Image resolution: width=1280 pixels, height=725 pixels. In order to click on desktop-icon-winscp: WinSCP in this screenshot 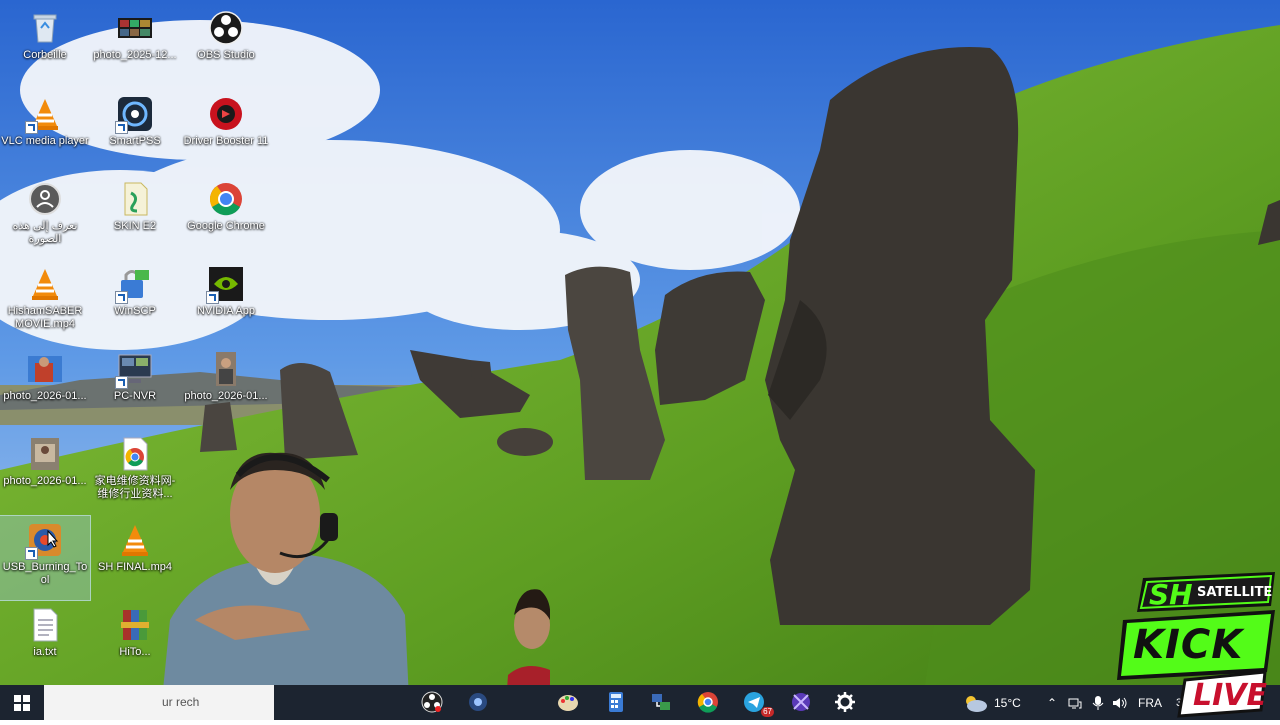, I will do `click(135, 302)`.